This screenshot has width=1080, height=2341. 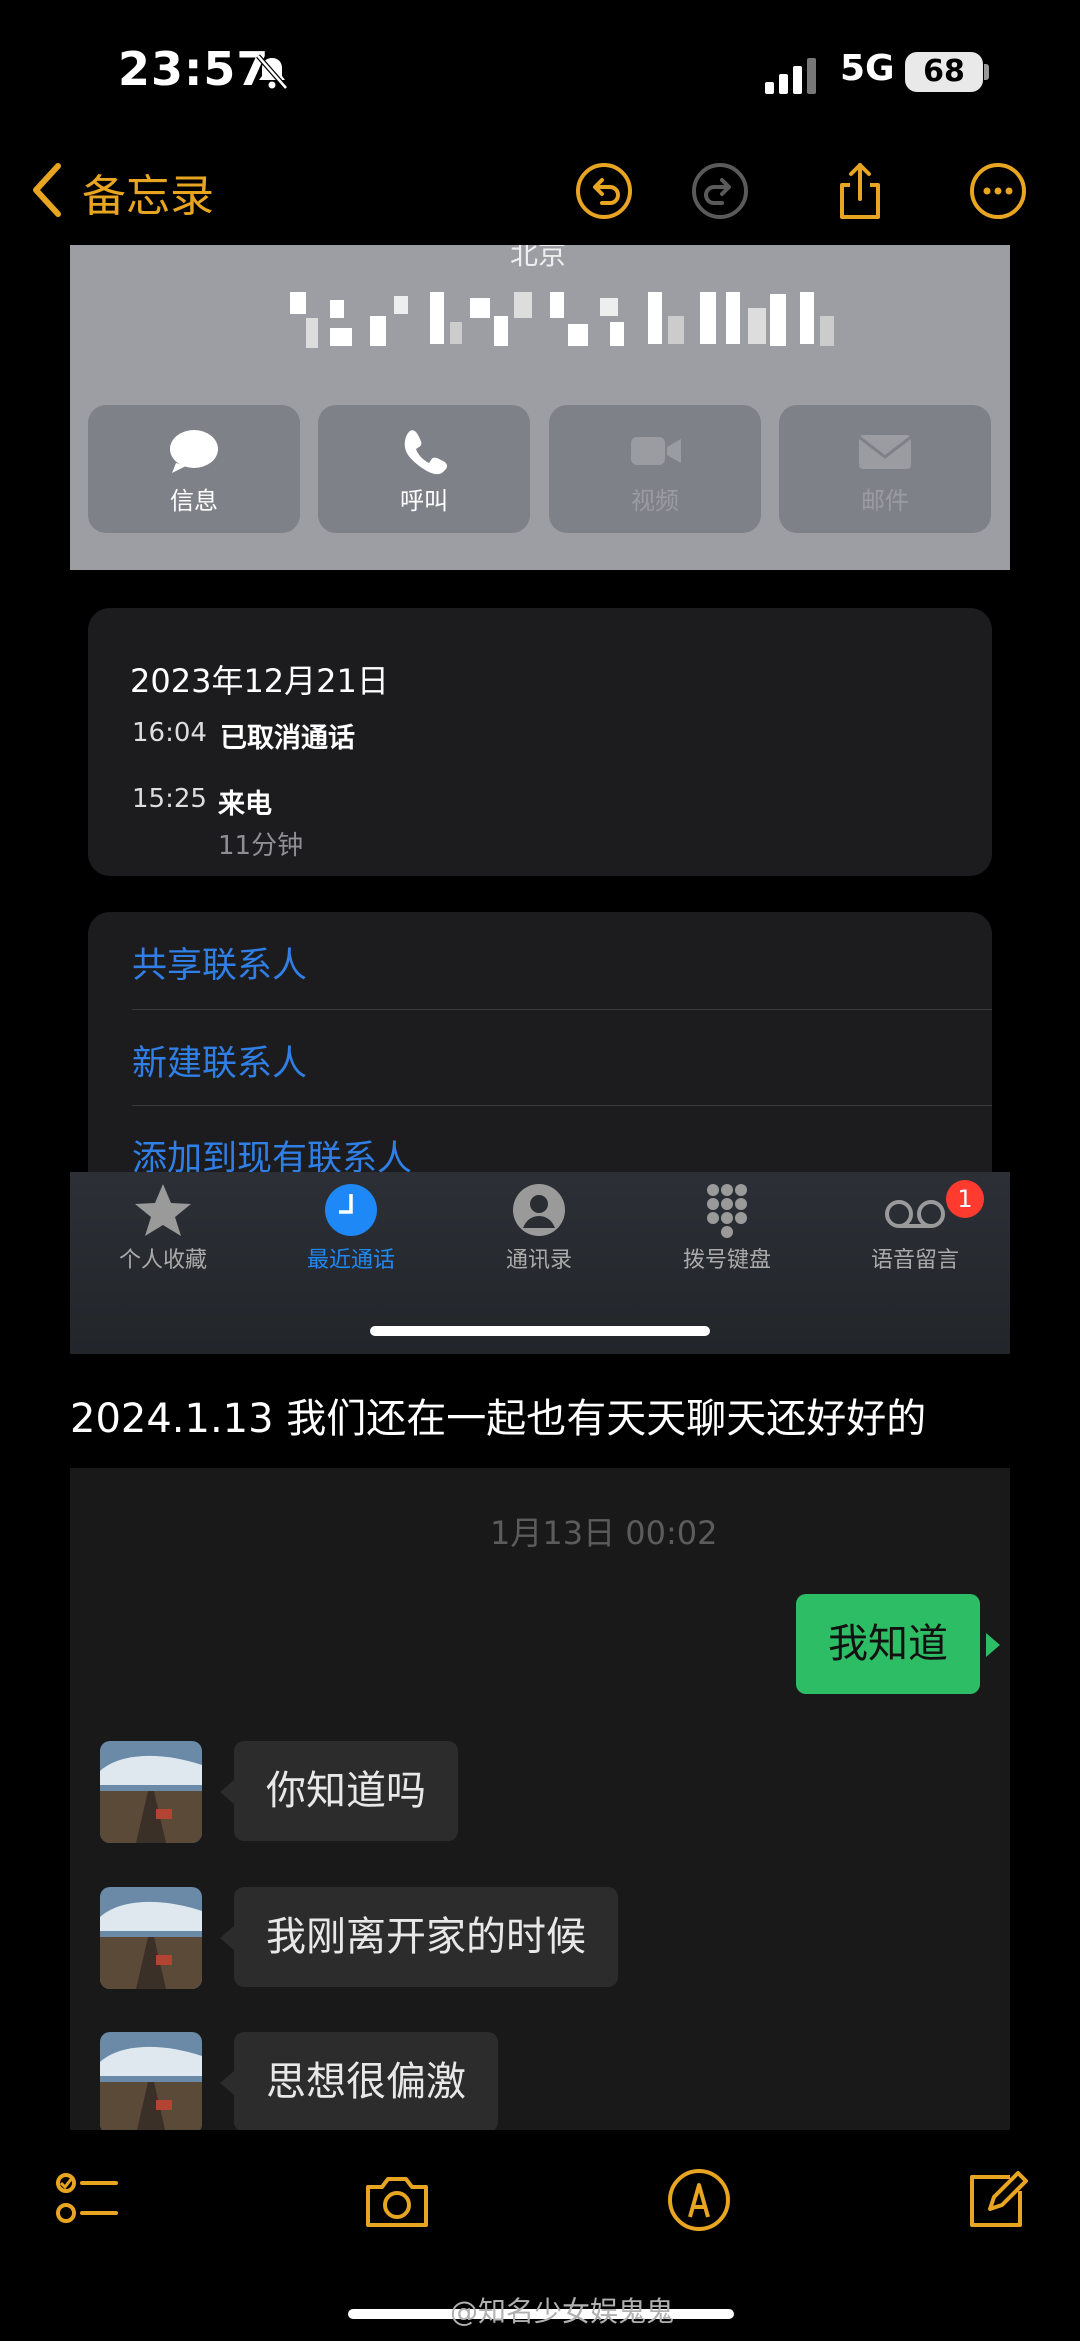 I want to click on action-label: 信息, so click(x=194, y=501).